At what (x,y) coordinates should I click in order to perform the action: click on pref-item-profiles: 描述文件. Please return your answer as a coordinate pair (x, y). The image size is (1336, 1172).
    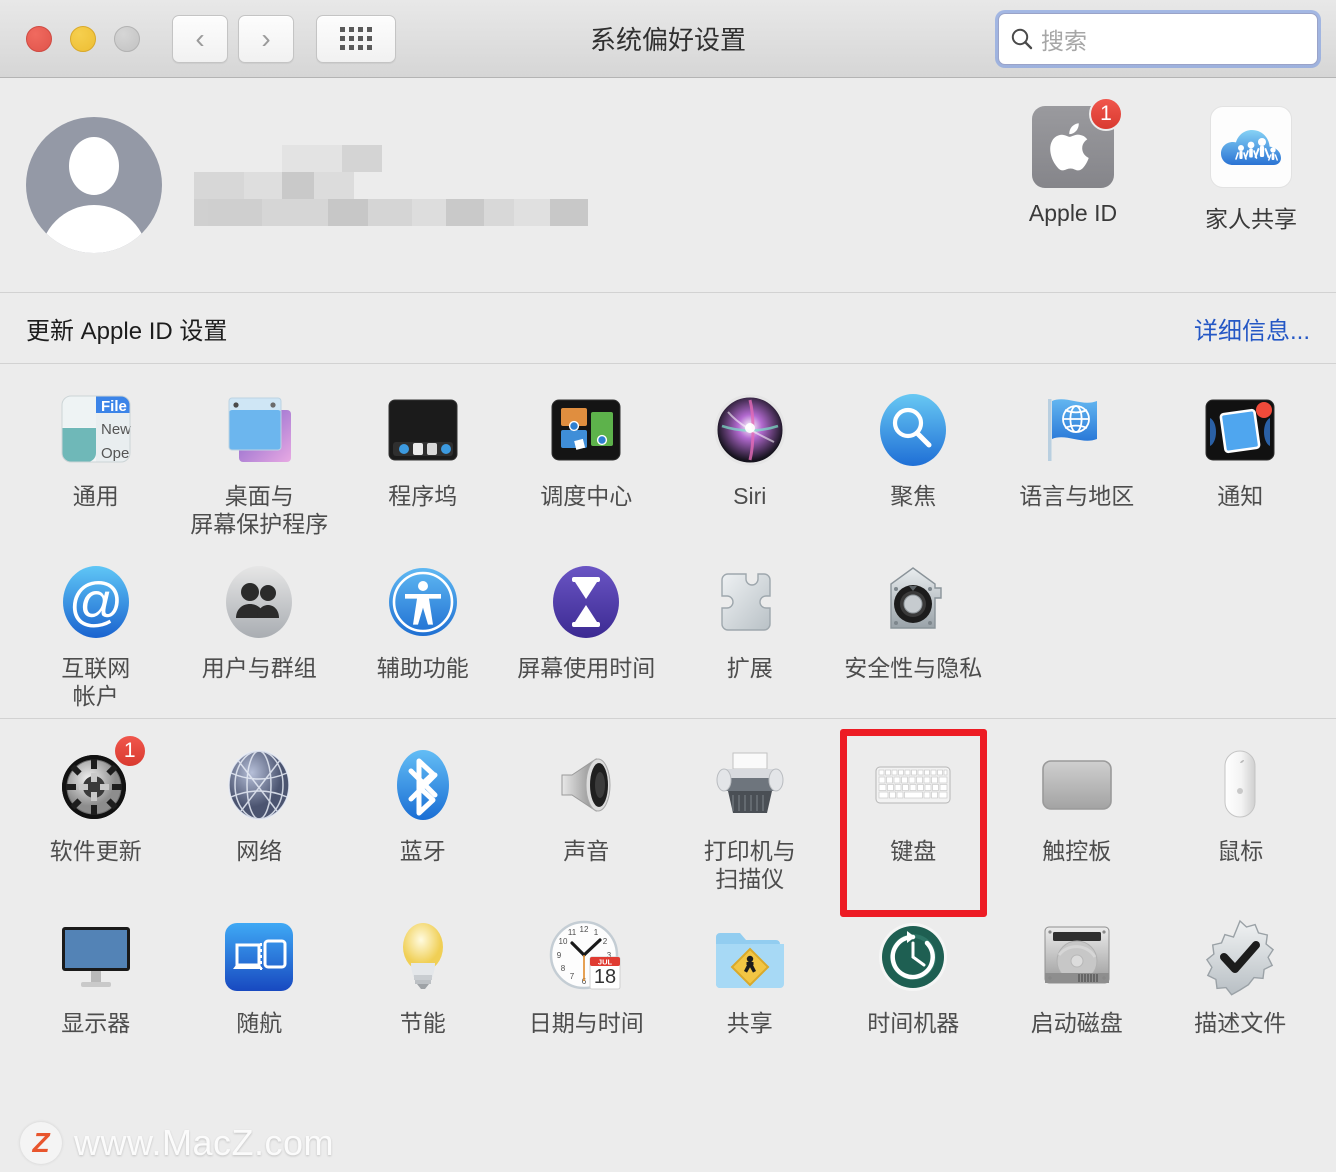
    Looking at the image, I should click on (1241, 973).